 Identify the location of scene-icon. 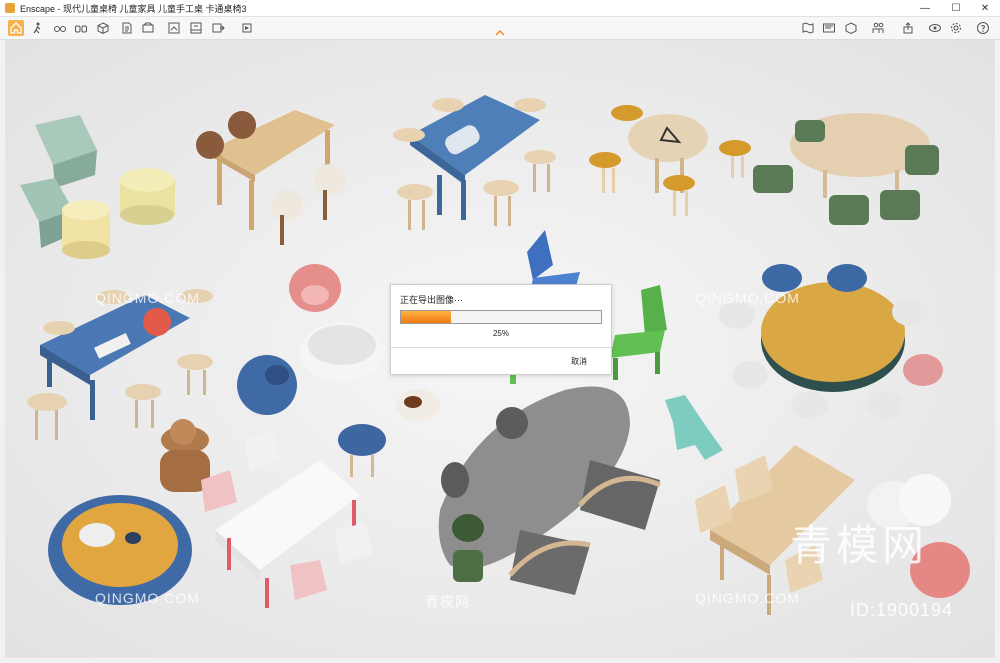
(196, 28).